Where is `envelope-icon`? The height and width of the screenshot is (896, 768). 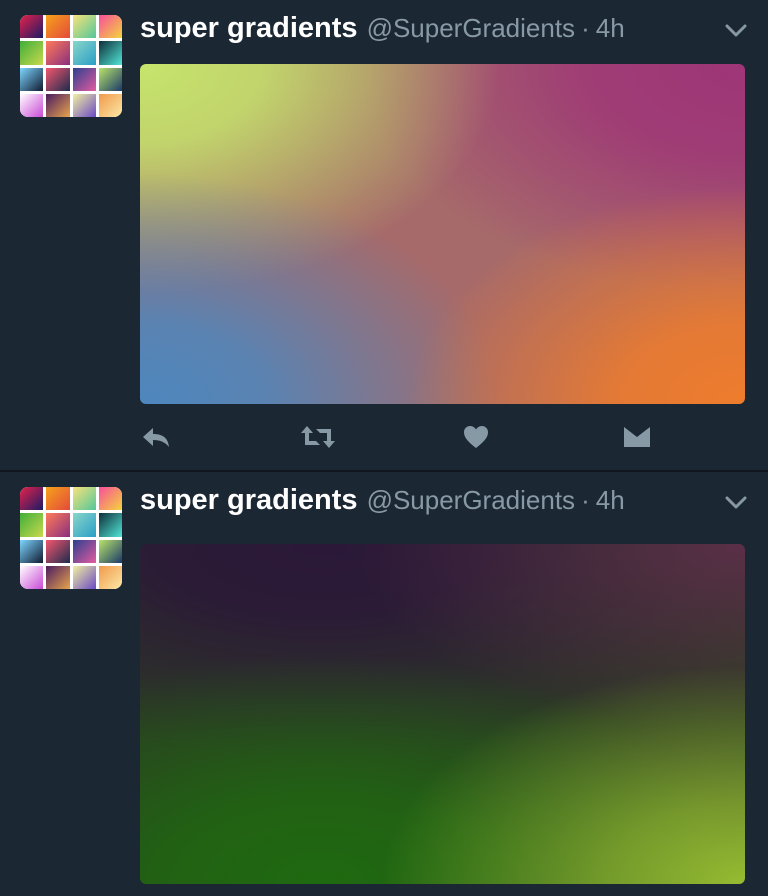 envelope-icon is located at coordinates (637, 437).